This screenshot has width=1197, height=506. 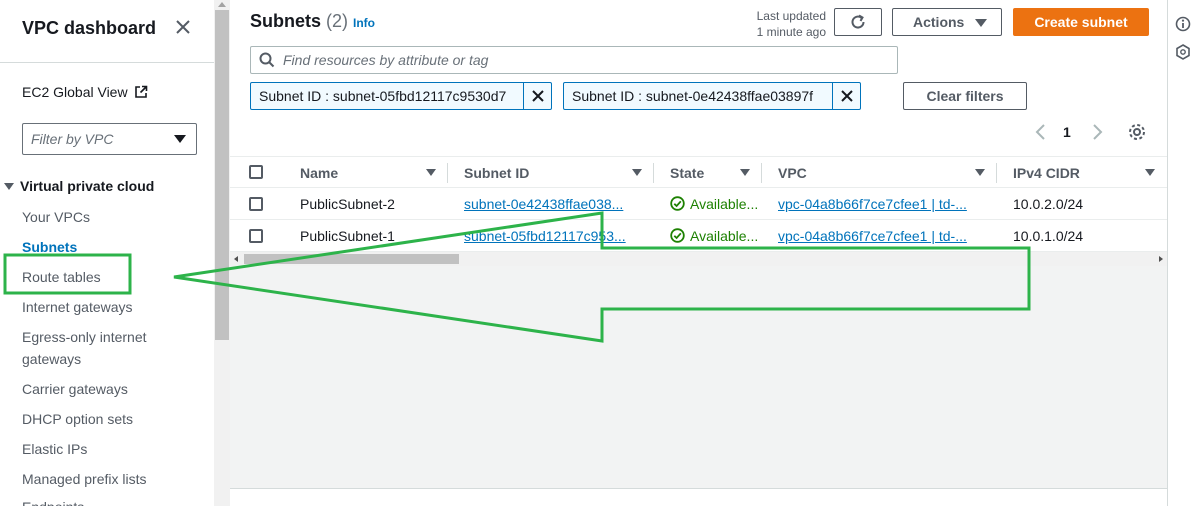 I want to click on ec2-global-view-link: EC2 Global View, so click(x=85, y=92).